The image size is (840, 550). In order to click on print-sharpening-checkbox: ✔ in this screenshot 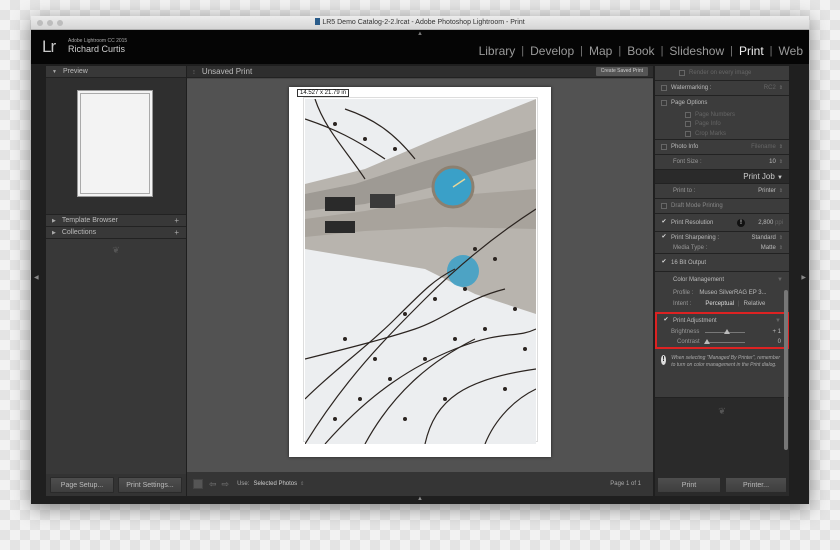, I will do `click(664, 237)`.